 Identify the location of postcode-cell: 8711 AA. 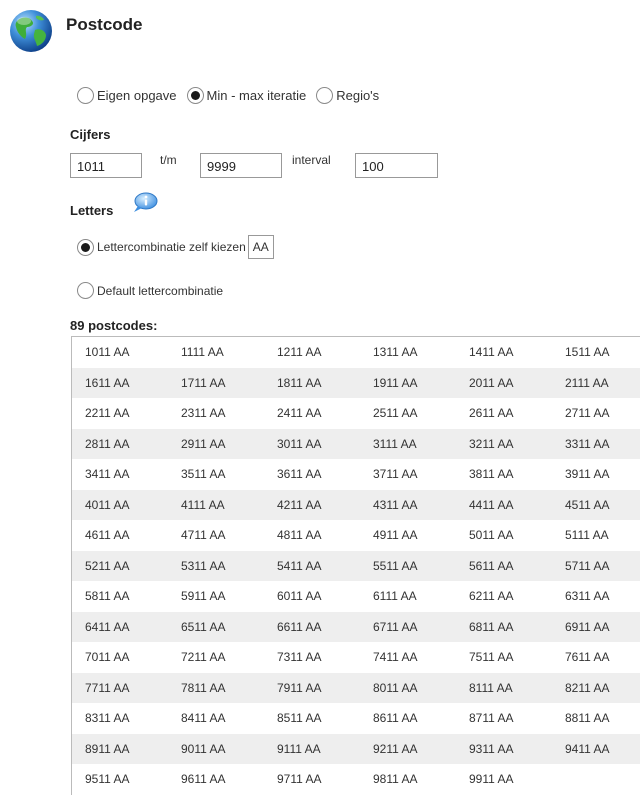
(491, 718).